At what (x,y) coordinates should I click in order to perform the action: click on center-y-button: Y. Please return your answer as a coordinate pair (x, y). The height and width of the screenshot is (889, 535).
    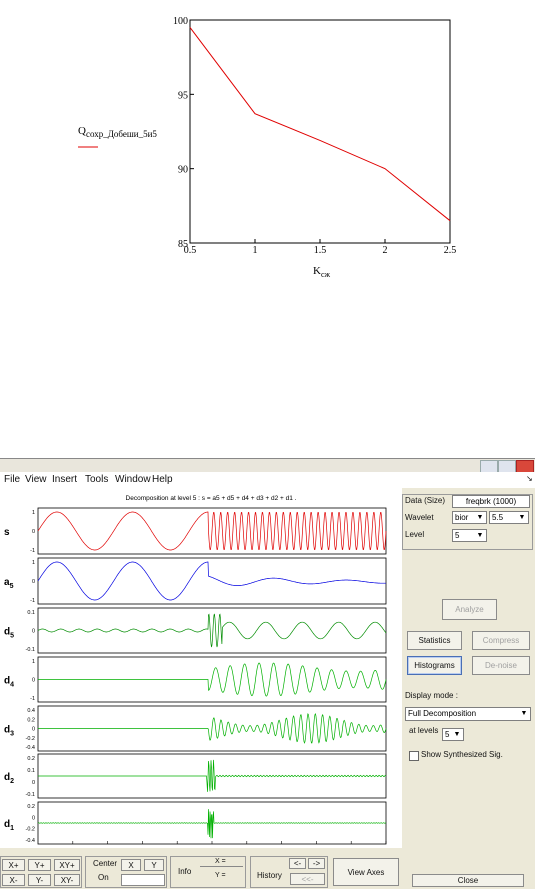
    Looking at the image, I should click on (154, 865).